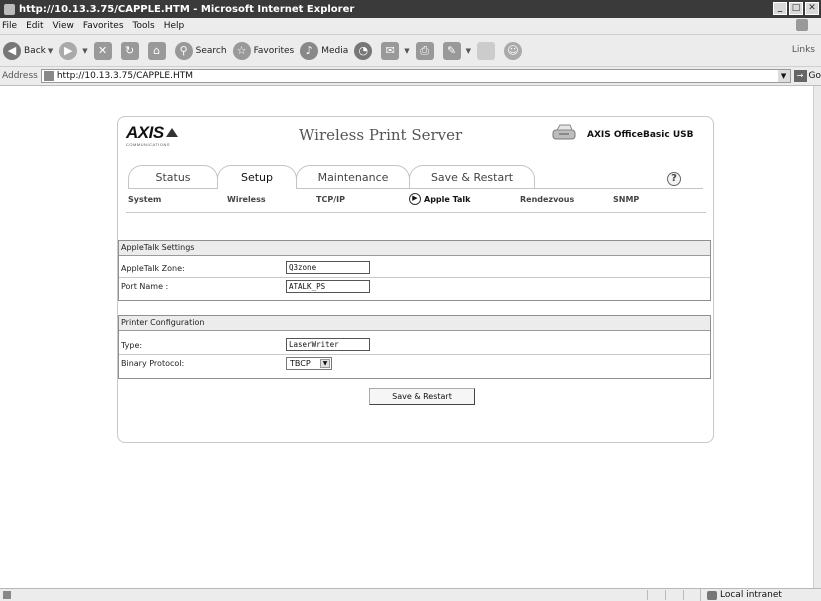 The width and height of the screenshot is (821, 601). I want to click on security-zone: Local intranet, so click(741, 595).